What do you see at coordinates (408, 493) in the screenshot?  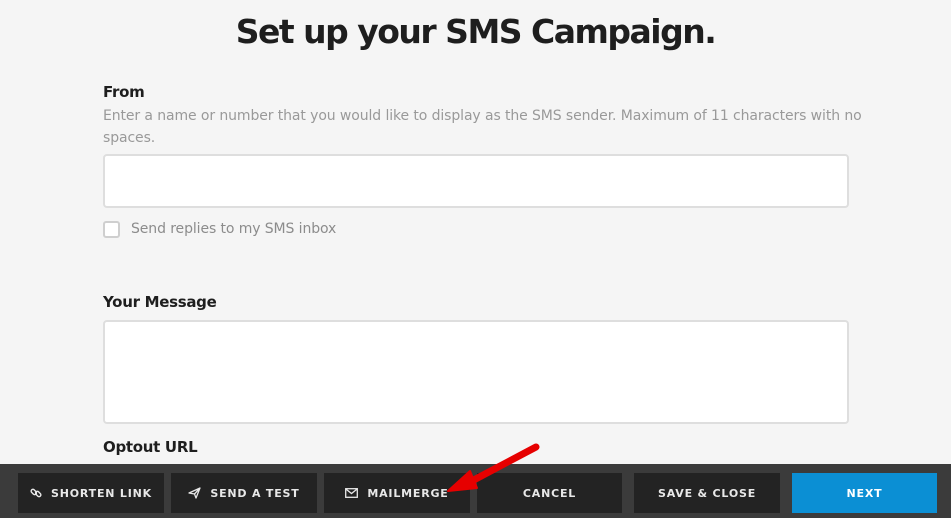 I see `mailmerge-label: MAILMERGE` at bounding box center [408, 493].